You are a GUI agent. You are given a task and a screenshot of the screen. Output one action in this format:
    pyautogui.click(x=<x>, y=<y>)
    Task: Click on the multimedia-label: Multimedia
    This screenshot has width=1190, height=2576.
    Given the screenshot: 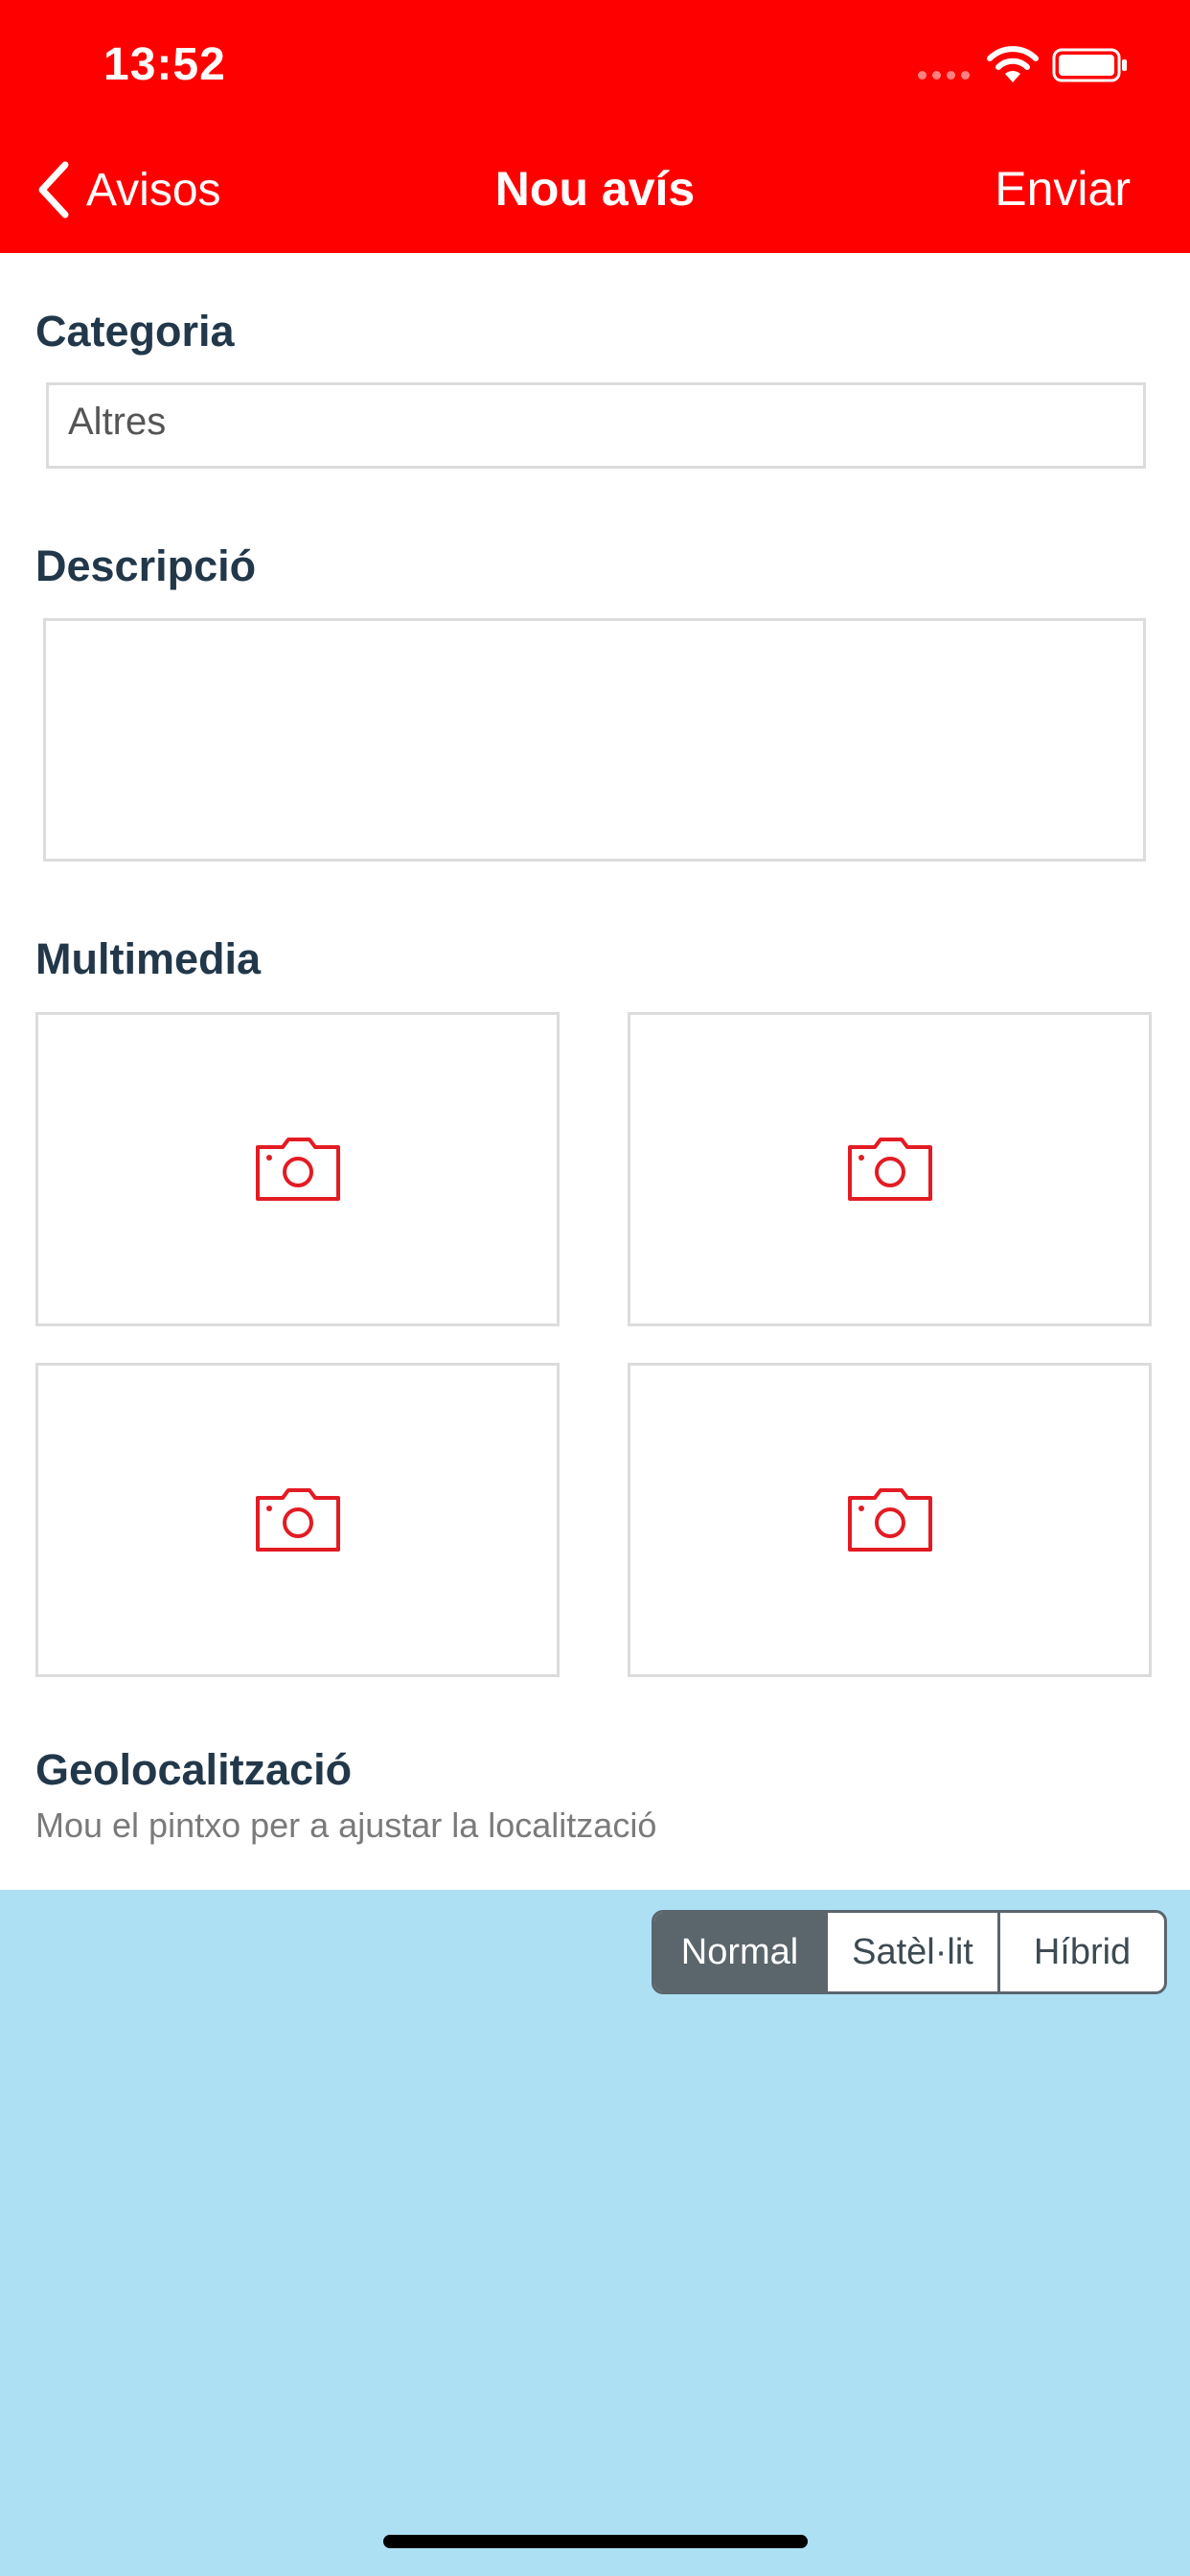 What is the action you would take?
    pyautogui.click(x=148, y=958)
    